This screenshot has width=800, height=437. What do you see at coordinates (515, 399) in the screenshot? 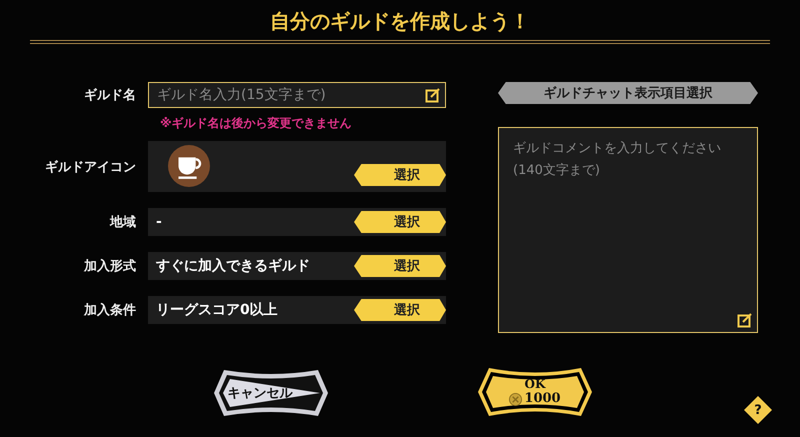
I see `coin-icon` at bounding box center [515, 399].